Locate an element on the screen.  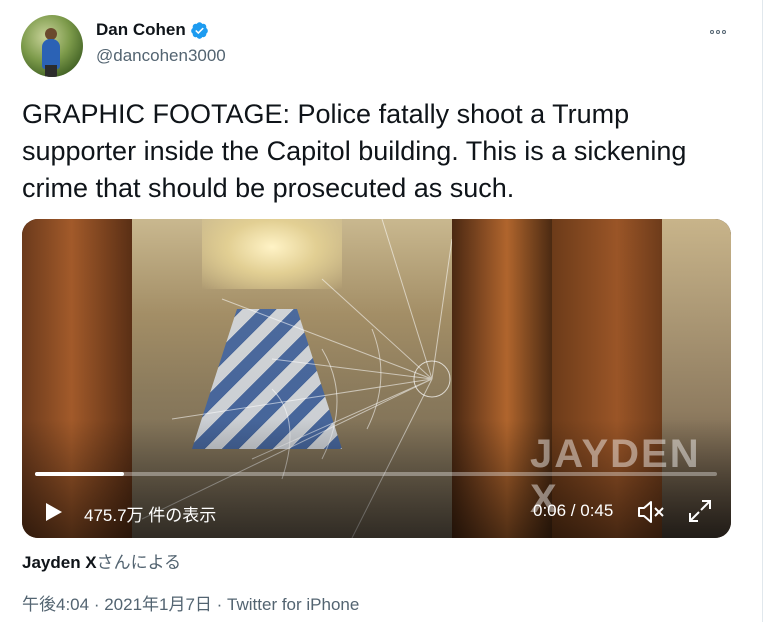
video-attribution: Jayden Xさんによる is located at coordinates (101, 560).